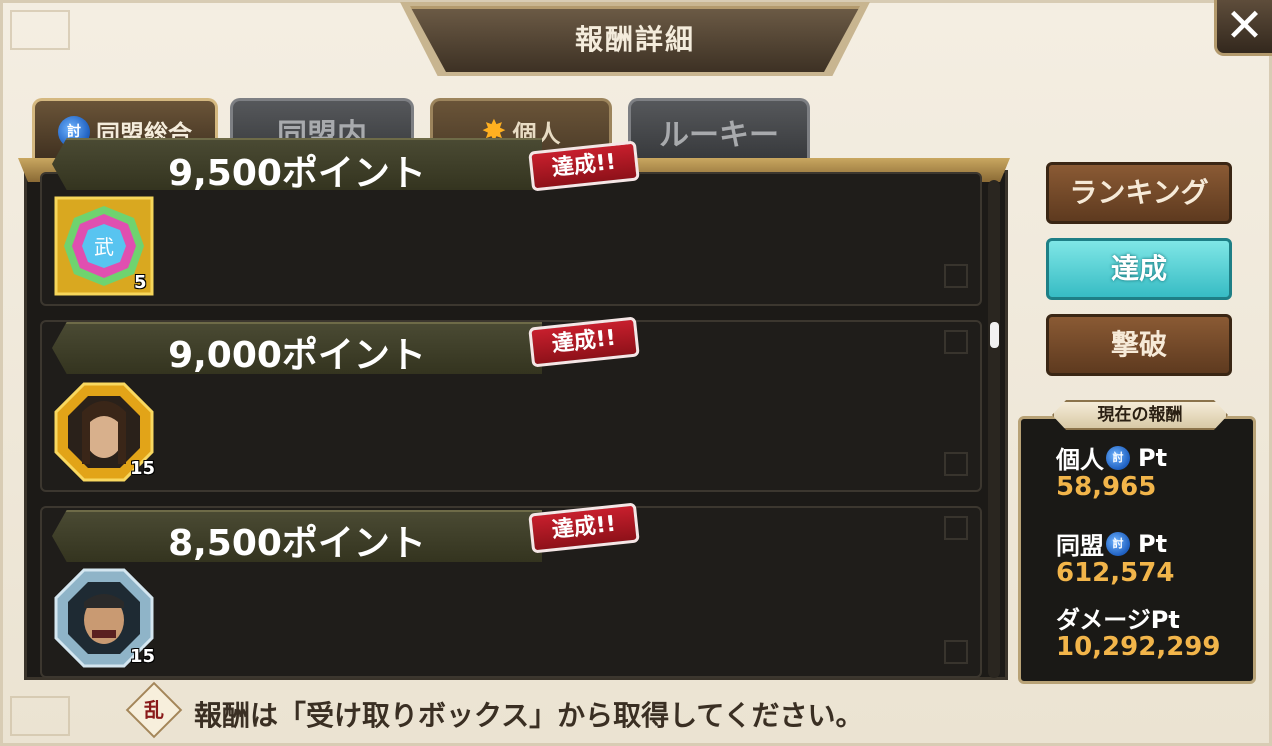 The height and width of the screenshot is (746, 1272). Describe the element at coordinates (1139, 193) in the screenshot. I see `ranking-button: ランキング` at that location.